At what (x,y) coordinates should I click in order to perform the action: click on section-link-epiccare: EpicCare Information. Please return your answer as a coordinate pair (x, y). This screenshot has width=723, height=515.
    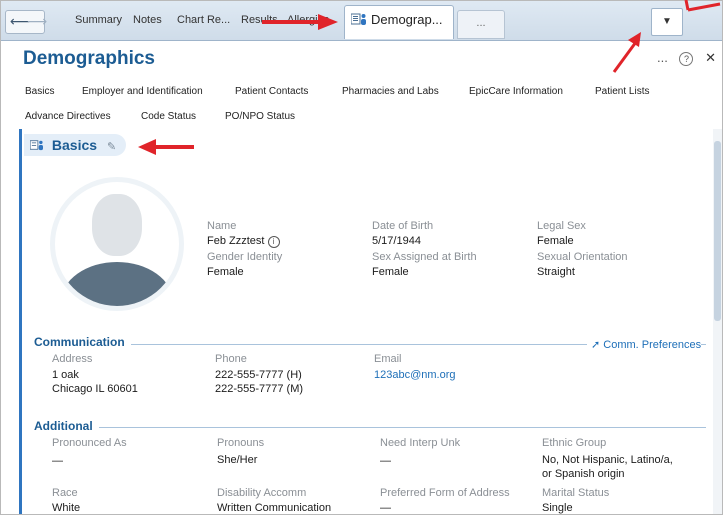
    Looking at the image, I should click on (516, 91).